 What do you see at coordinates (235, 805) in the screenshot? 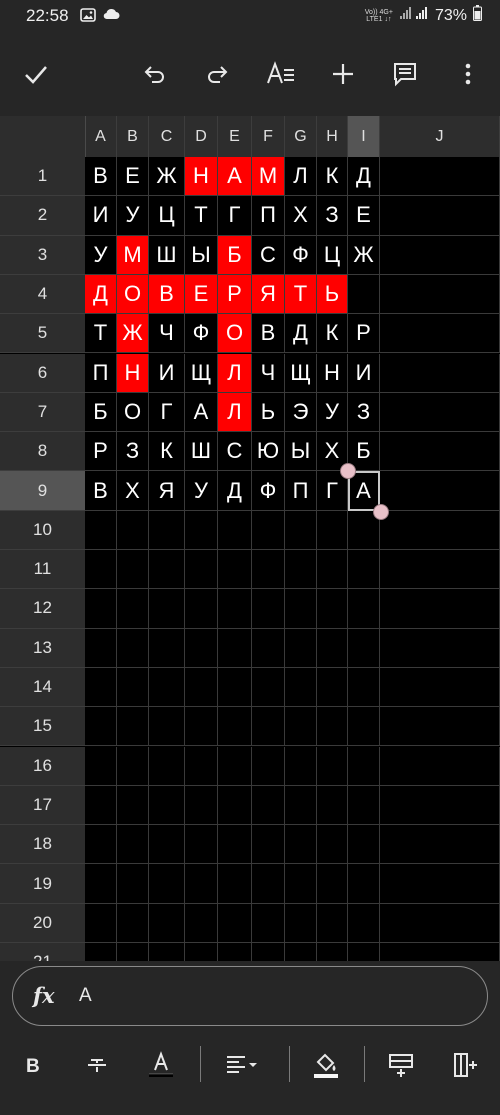
I see `cell-e17` at bounding box center [235, 805].